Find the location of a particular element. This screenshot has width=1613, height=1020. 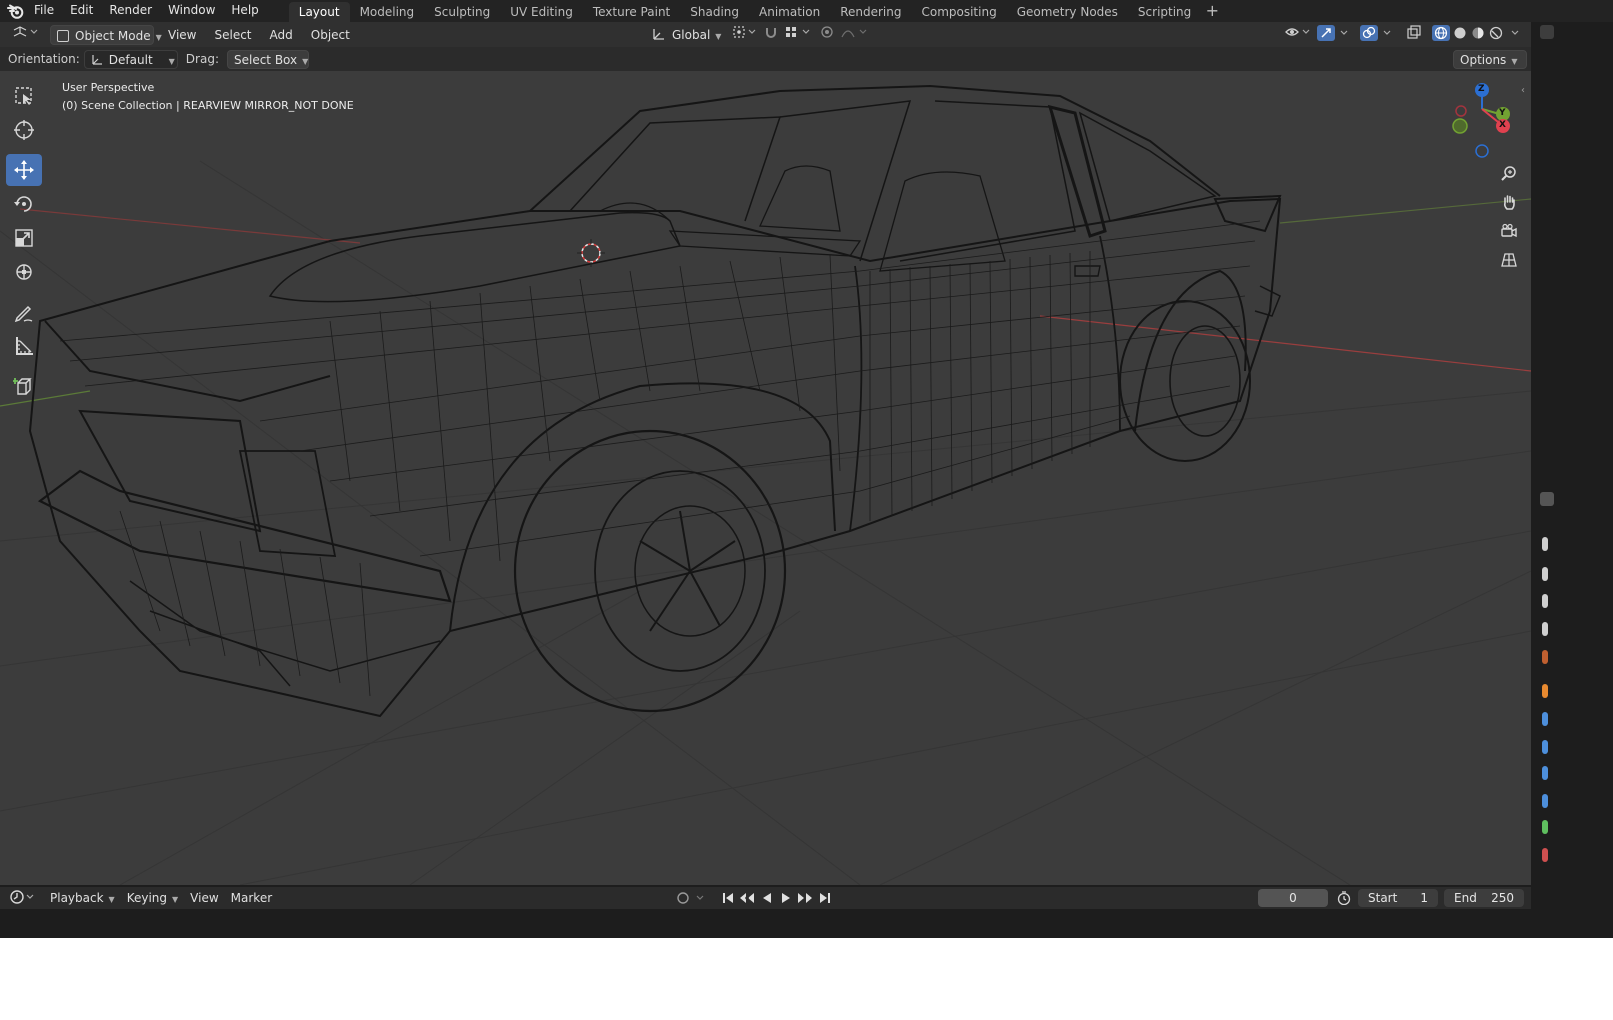

tool-cursor is located at coordinates (24, 130).